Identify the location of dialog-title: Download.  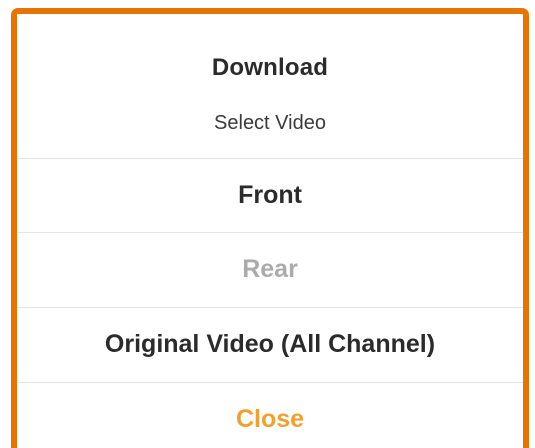
(270, 67).